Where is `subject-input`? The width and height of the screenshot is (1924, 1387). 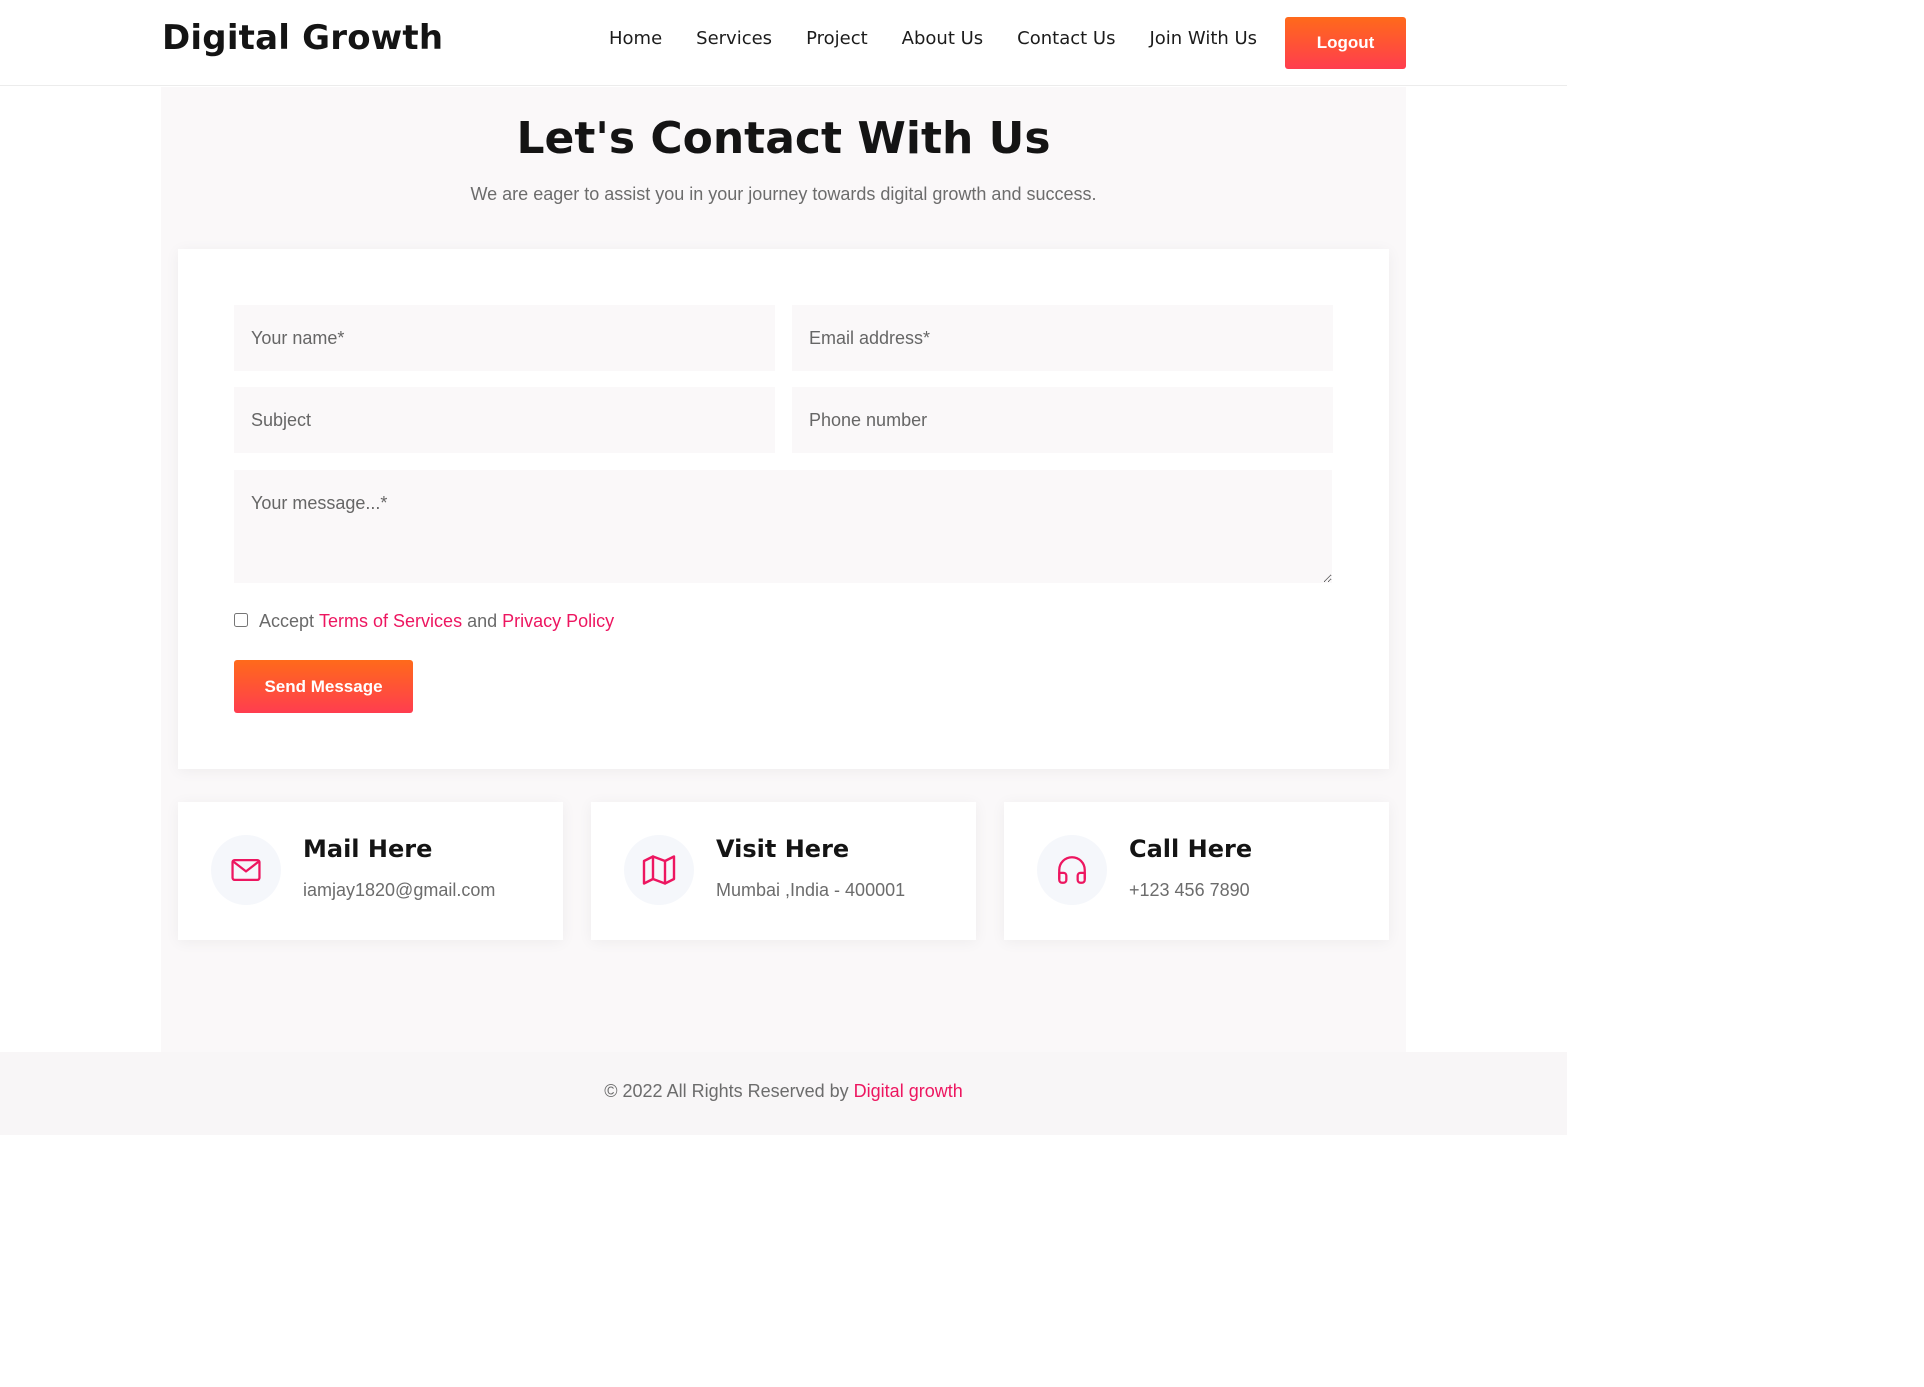
subject-input is located at coordinates (504, 420).